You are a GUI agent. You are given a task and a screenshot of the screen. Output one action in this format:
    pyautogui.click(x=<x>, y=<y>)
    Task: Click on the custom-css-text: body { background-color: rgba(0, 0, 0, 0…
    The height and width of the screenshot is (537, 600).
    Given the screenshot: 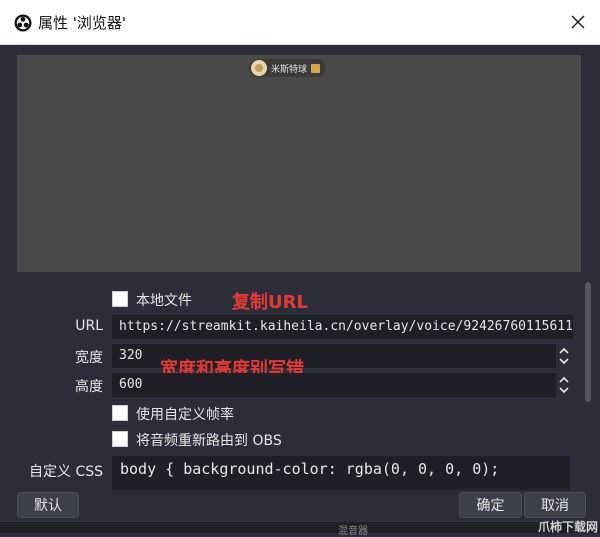 What is the action you would take?
    pyautogui.click(x=310, y=469)
    